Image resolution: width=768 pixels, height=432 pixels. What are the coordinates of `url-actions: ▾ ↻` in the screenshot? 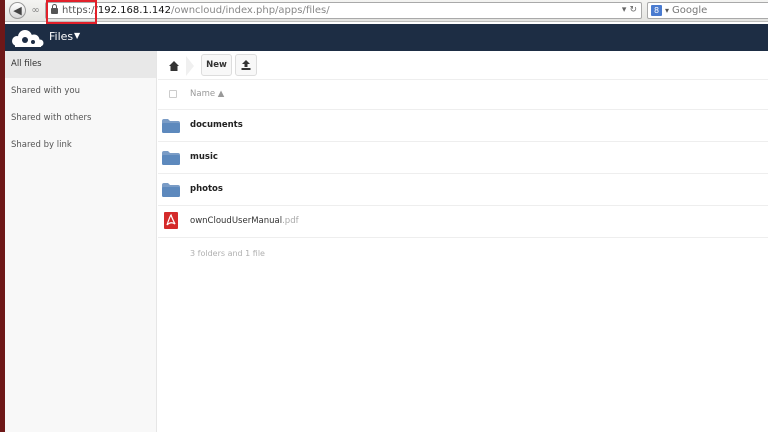 It's located at (629, 10).